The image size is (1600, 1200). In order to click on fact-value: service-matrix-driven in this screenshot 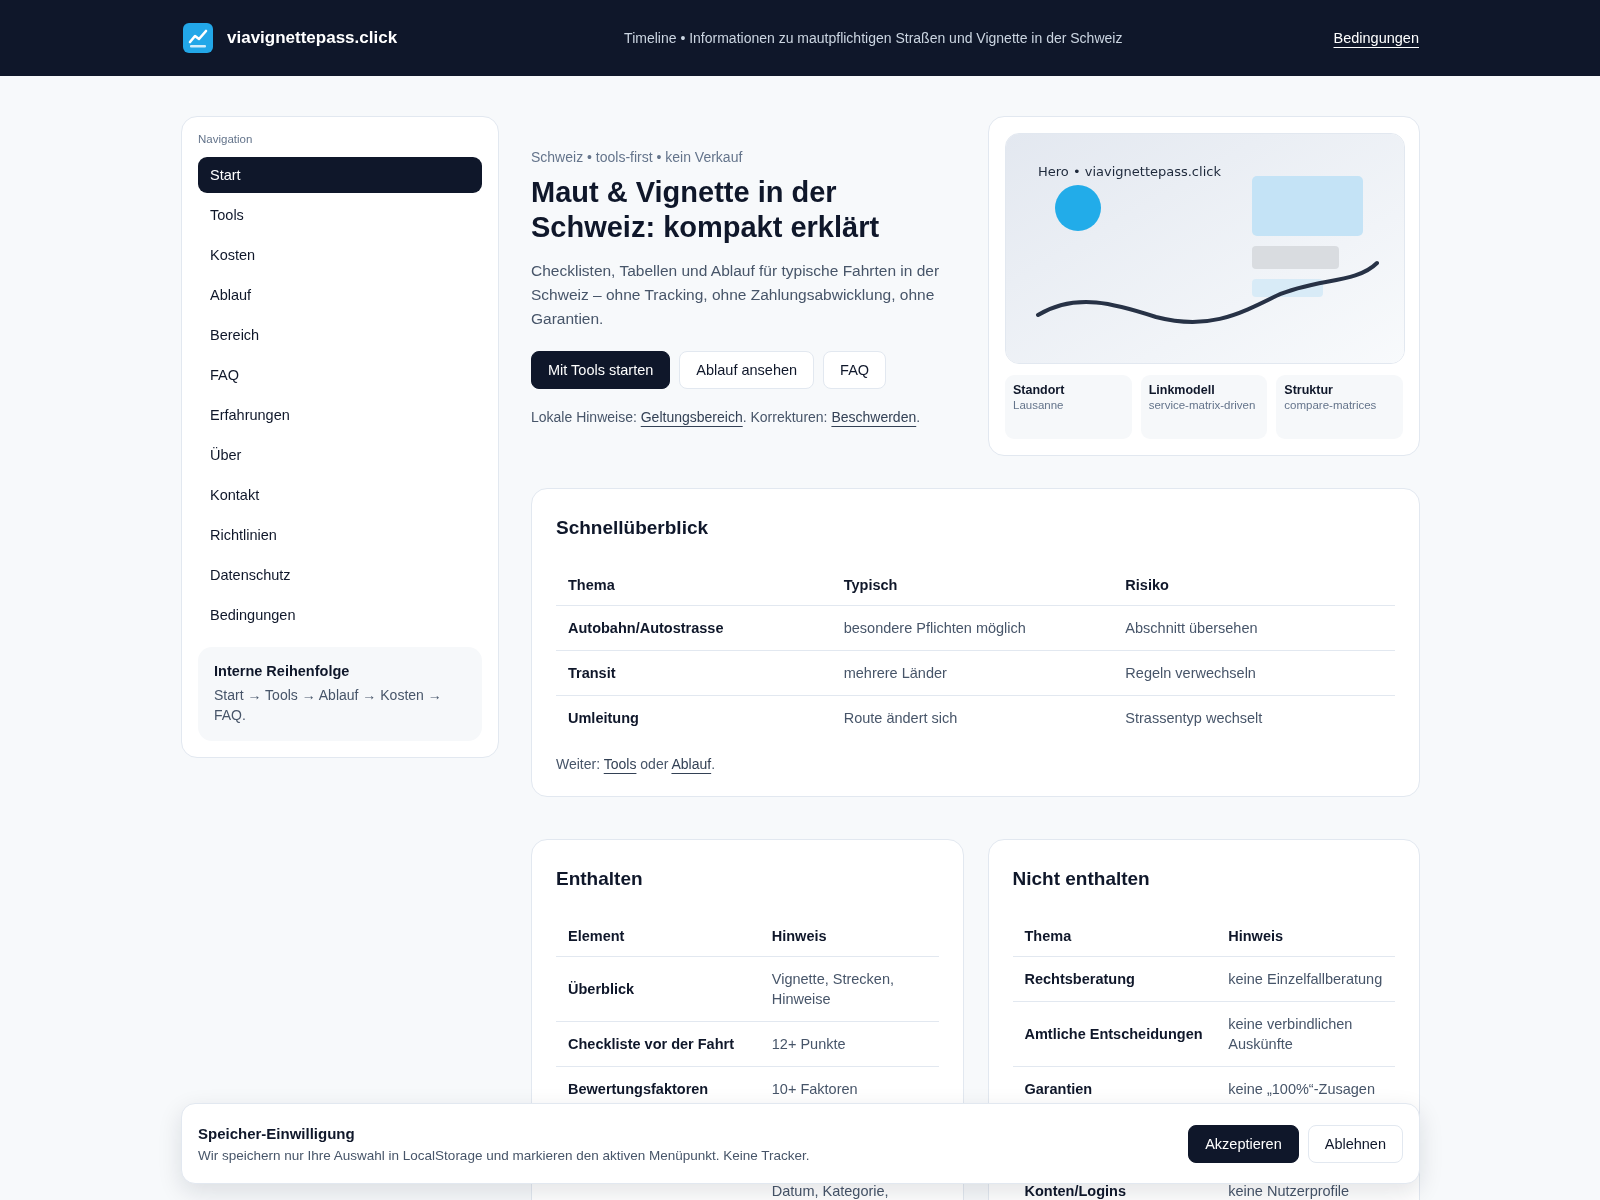, I will do `click(1202, 405)`.